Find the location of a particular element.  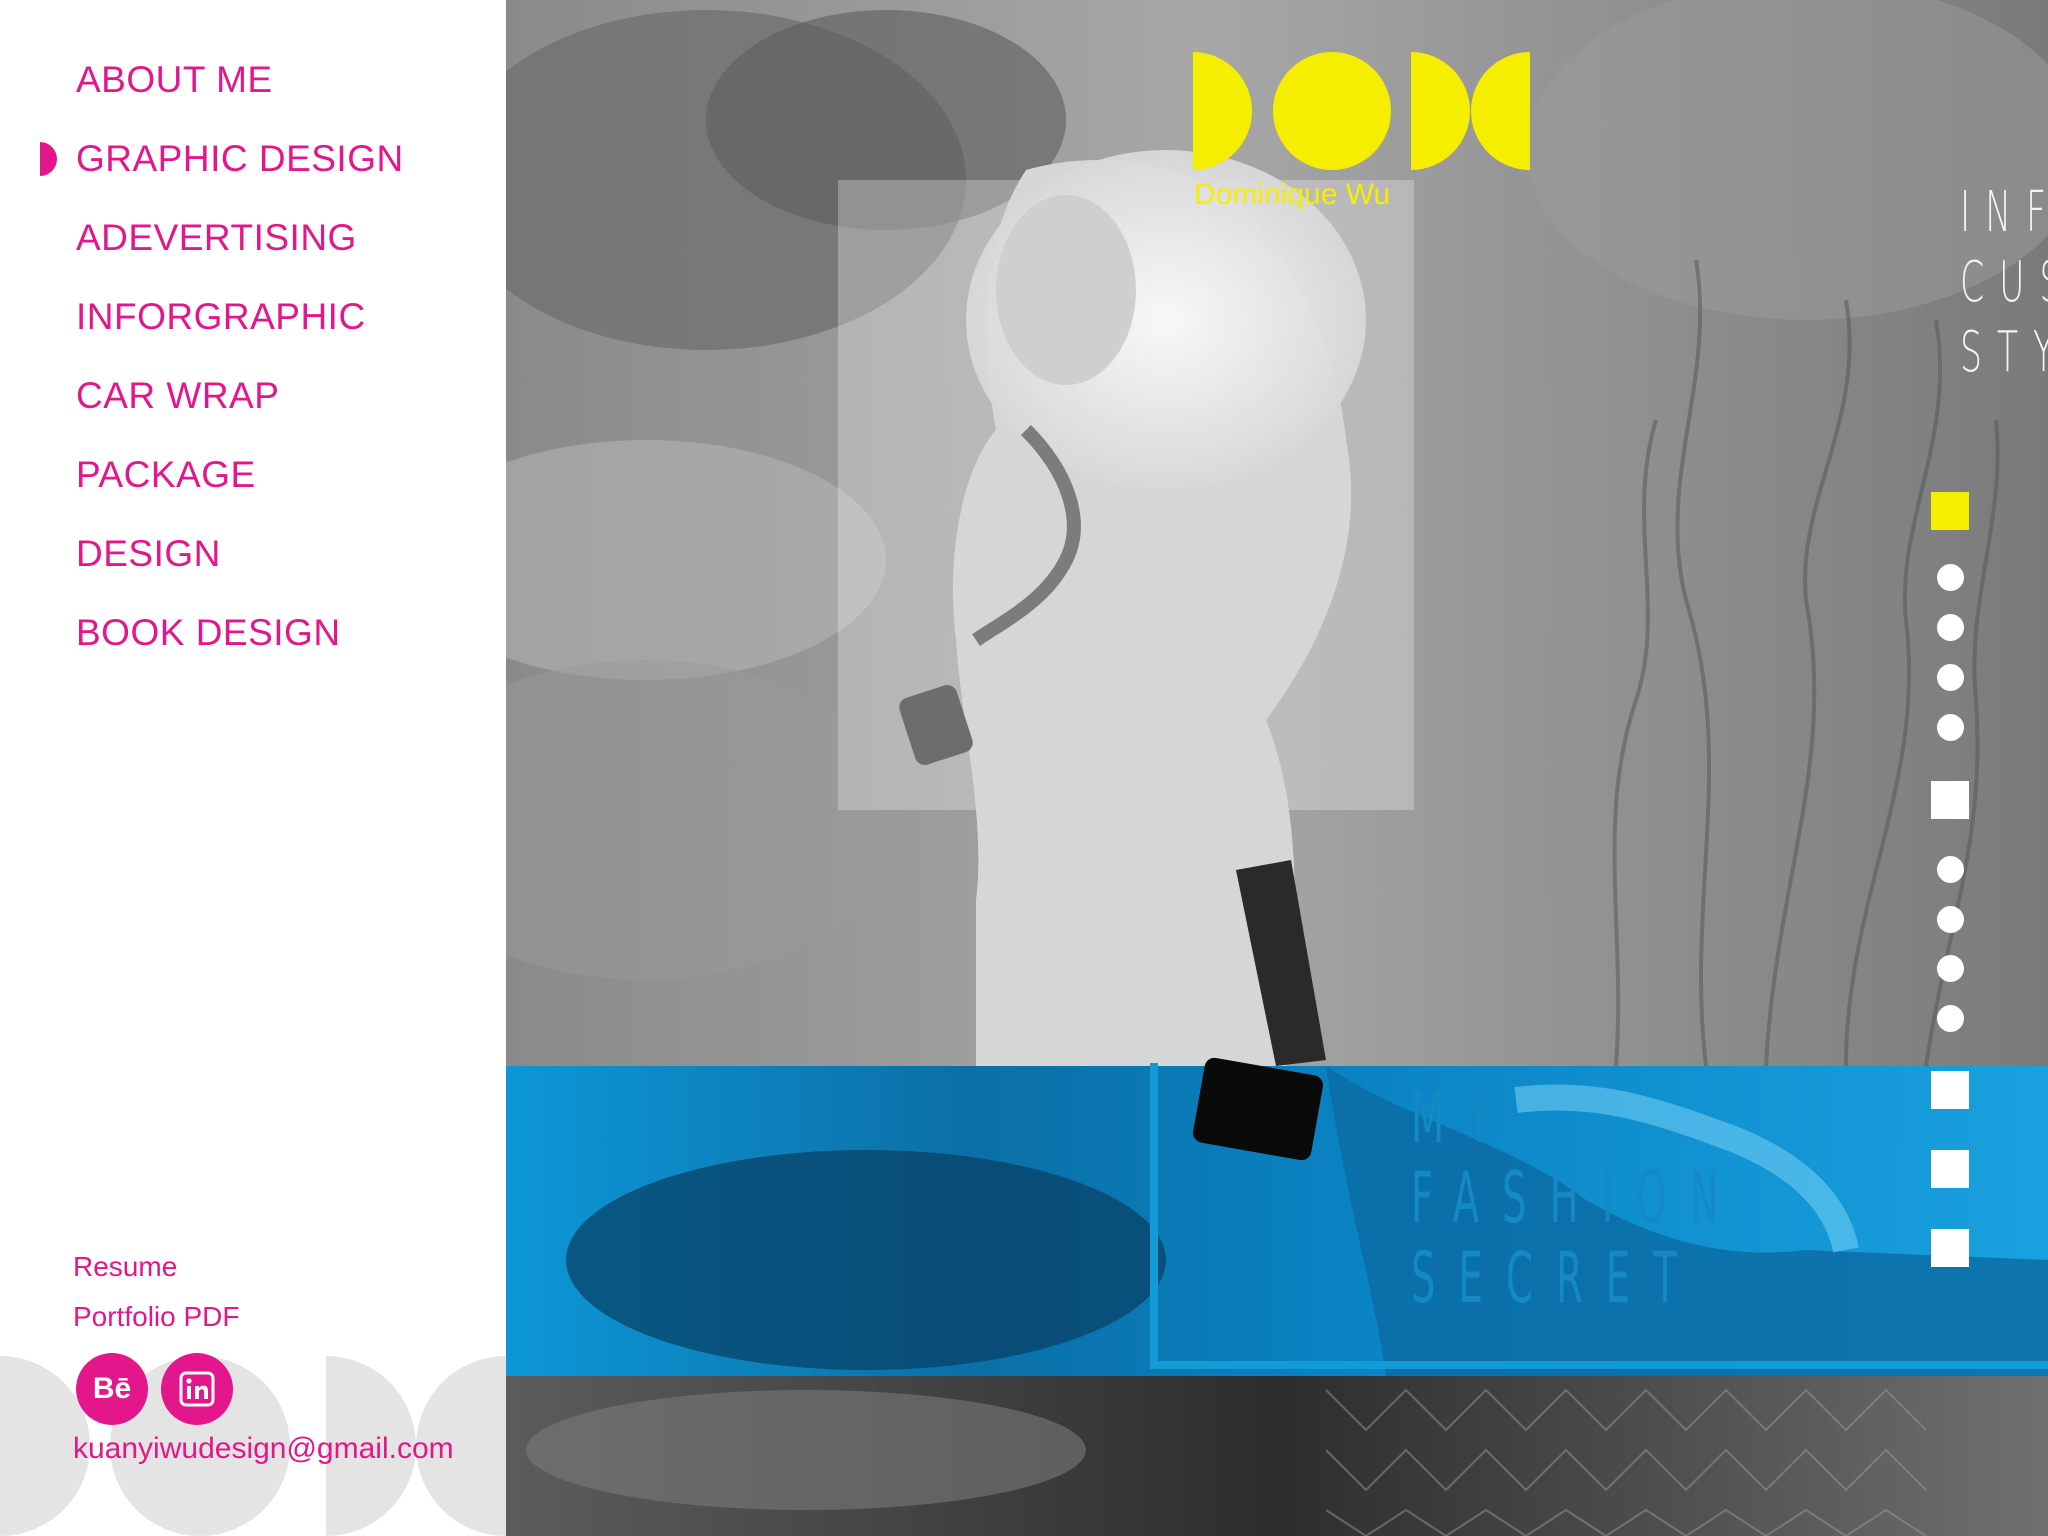

behance-icon: Bē is located at coordinates (112, 1388).